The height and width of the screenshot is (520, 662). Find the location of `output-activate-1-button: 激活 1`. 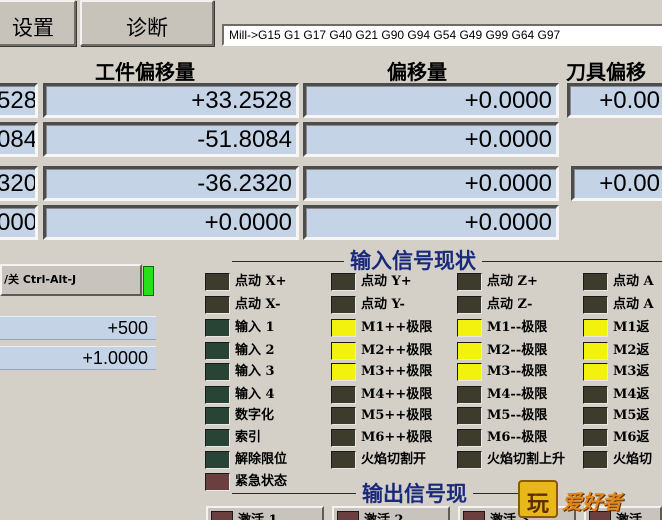

output-activate-1-button: 激活 1 is located at coordinates (265, 513).